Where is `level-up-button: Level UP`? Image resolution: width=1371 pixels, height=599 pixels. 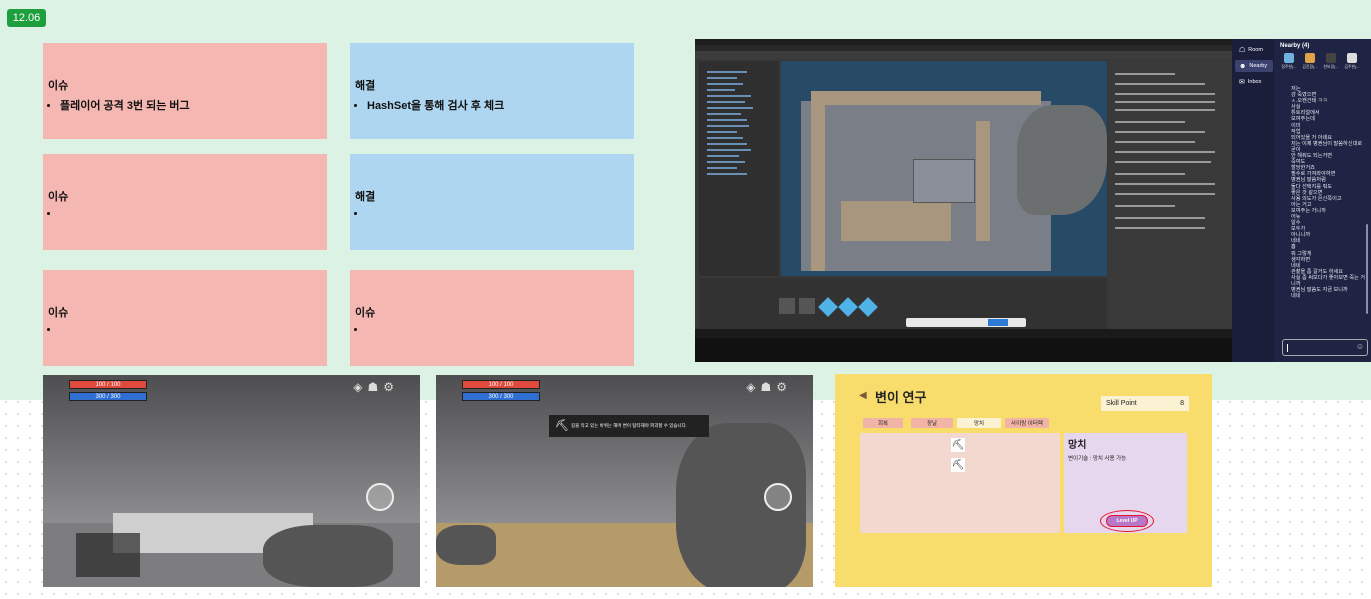 level-up-button: Level UP is located at coordinates (1127, 521).